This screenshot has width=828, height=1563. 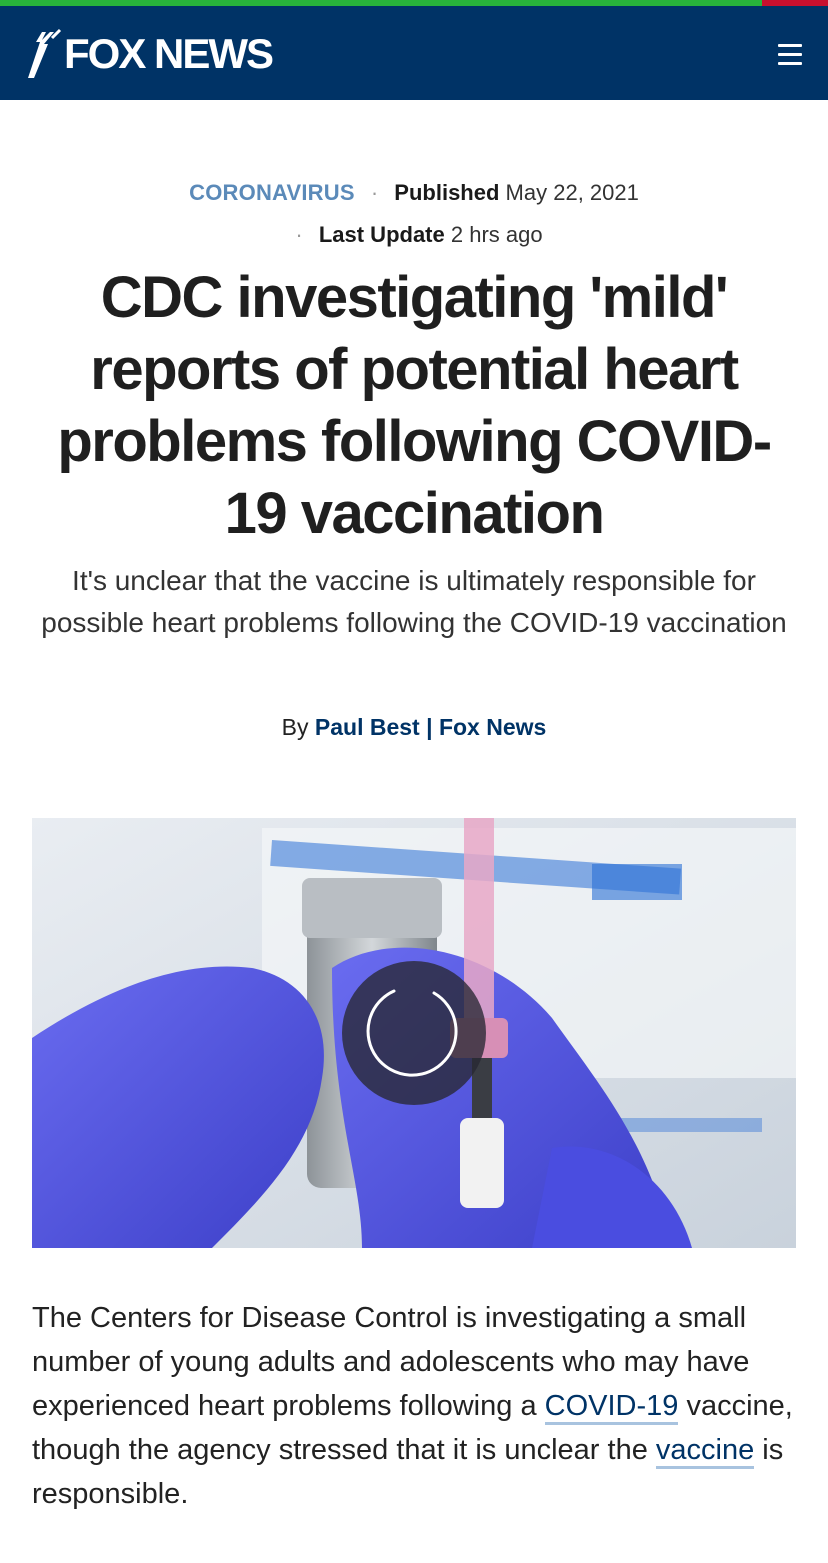 I want to click on published-date: May 22, 2021, so click(x=572, y=192).